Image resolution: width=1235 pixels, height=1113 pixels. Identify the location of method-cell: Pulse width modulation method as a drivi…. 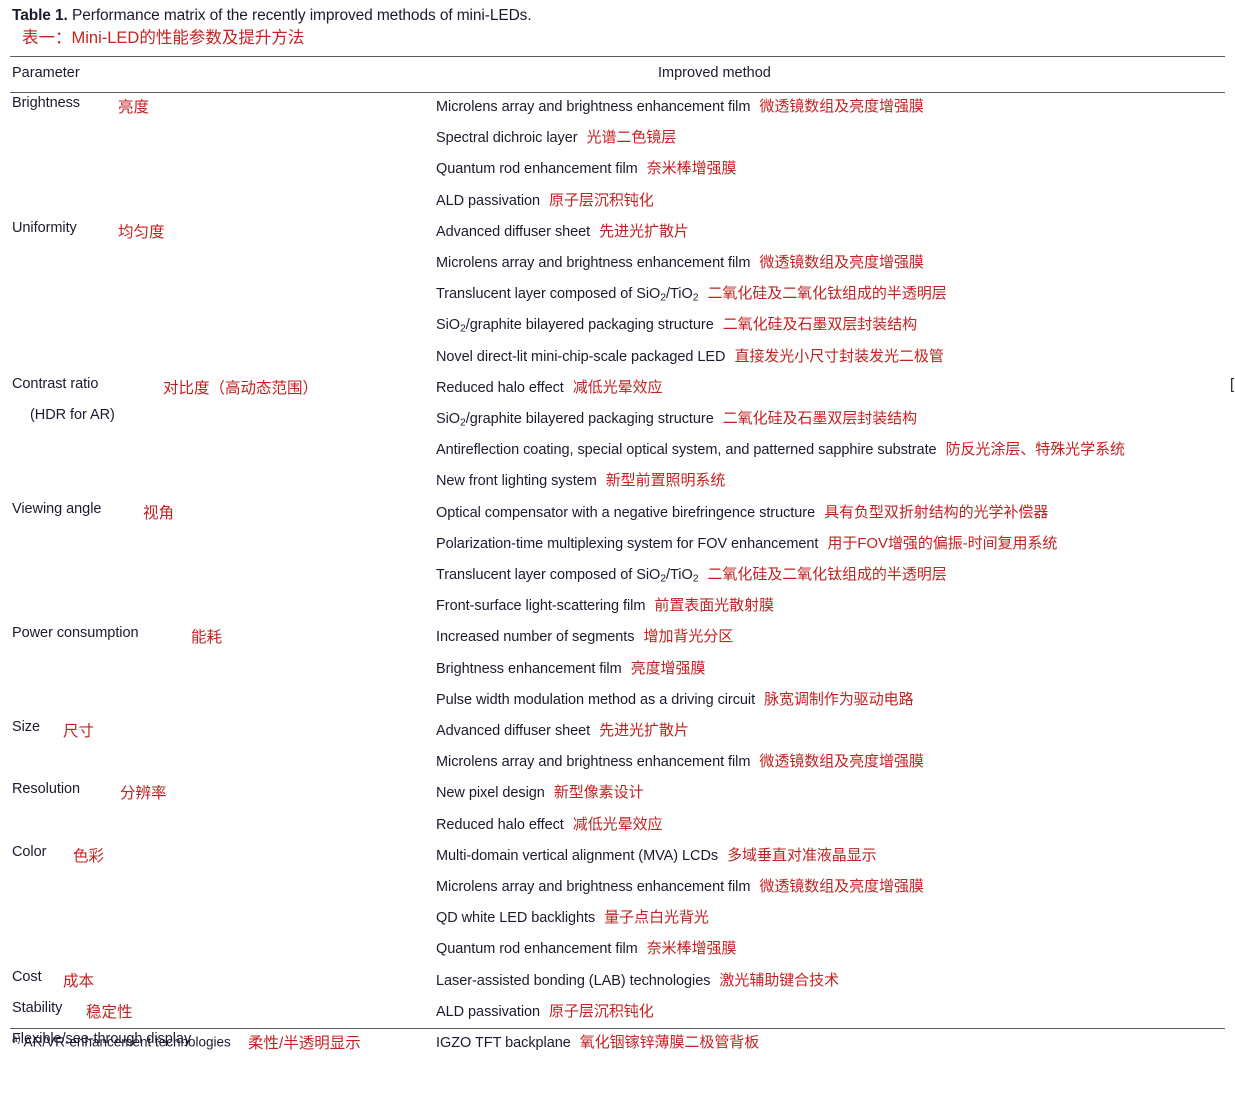
(675, 698).